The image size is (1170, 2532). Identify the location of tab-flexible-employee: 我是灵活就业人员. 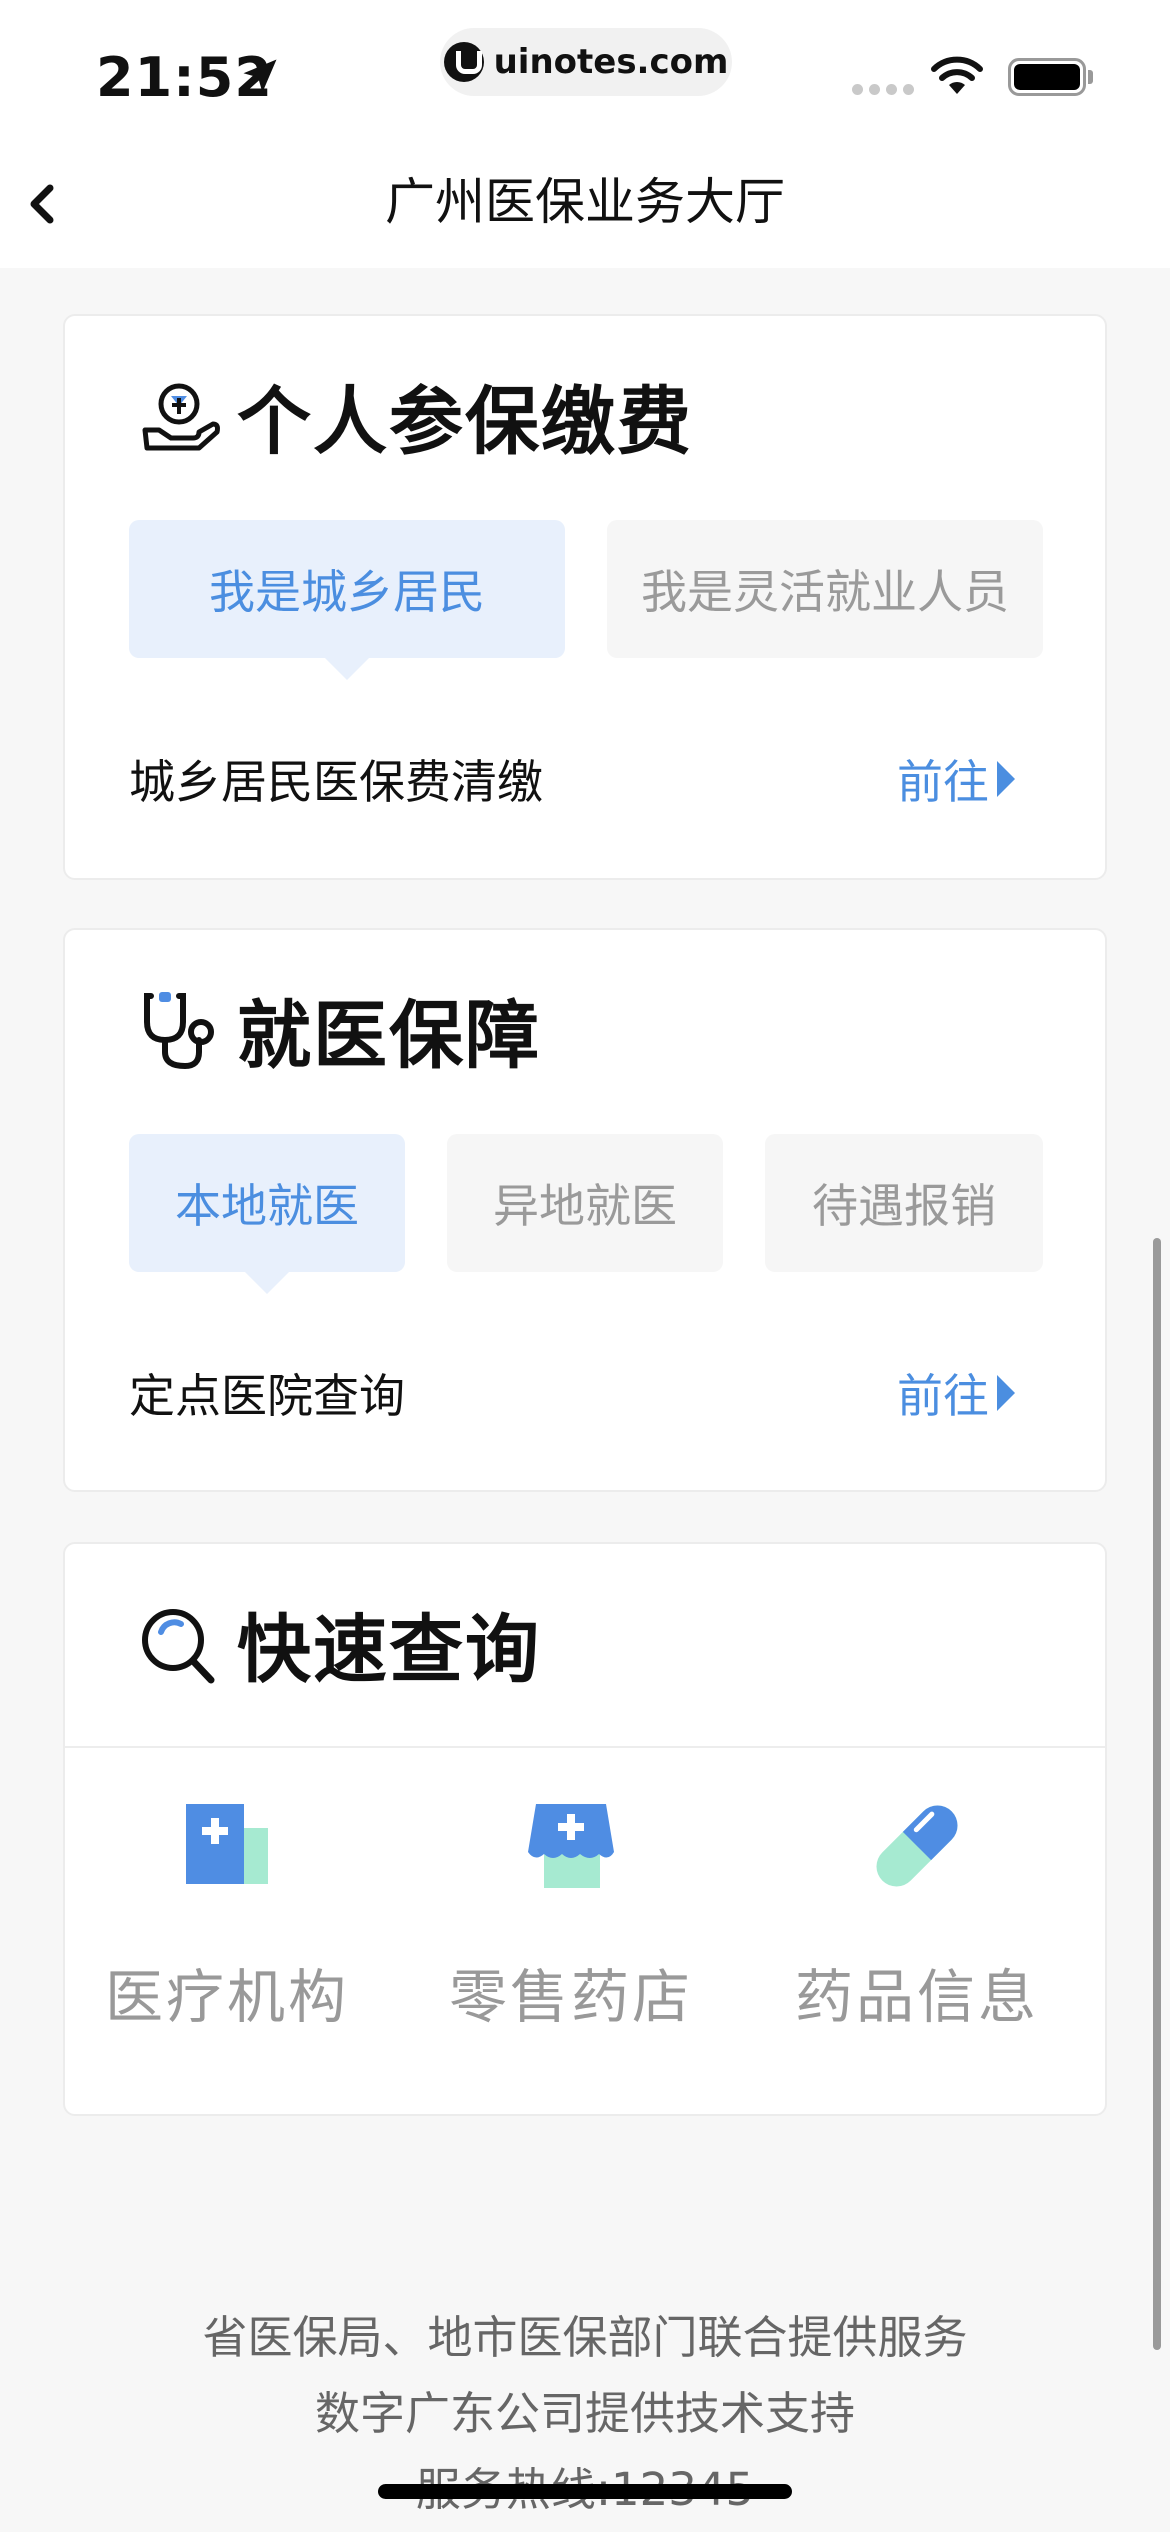
(825, 589).